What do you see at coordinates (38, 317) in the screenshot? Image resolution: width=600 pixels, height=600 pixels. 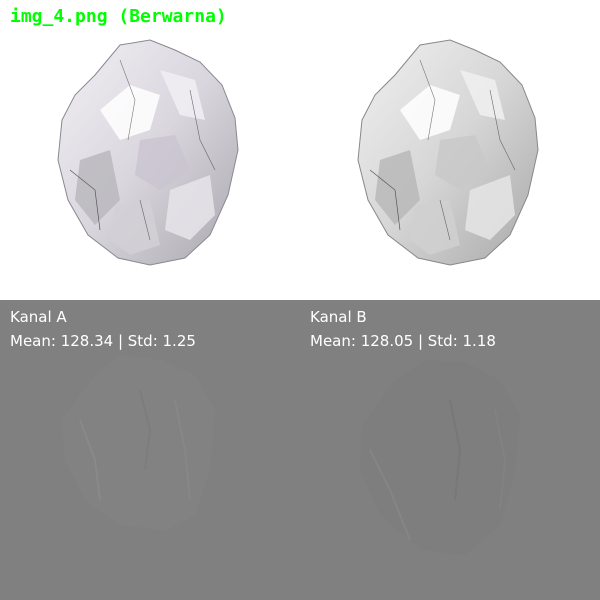 I see `channel-a-label: Kanal A` at bounding box center [38, 317].